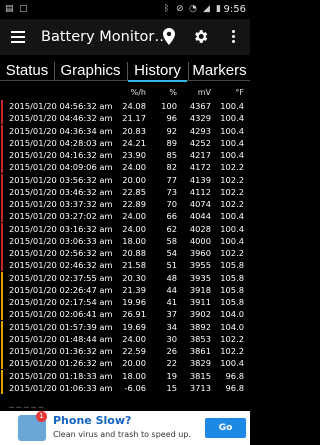  What do you see at coordinates (125, 326) in the screenshot?
I see `table-row: 2015/01/20 01:57:39 am 19.69 34 3892 104.0` at bounding box center [125, 326].